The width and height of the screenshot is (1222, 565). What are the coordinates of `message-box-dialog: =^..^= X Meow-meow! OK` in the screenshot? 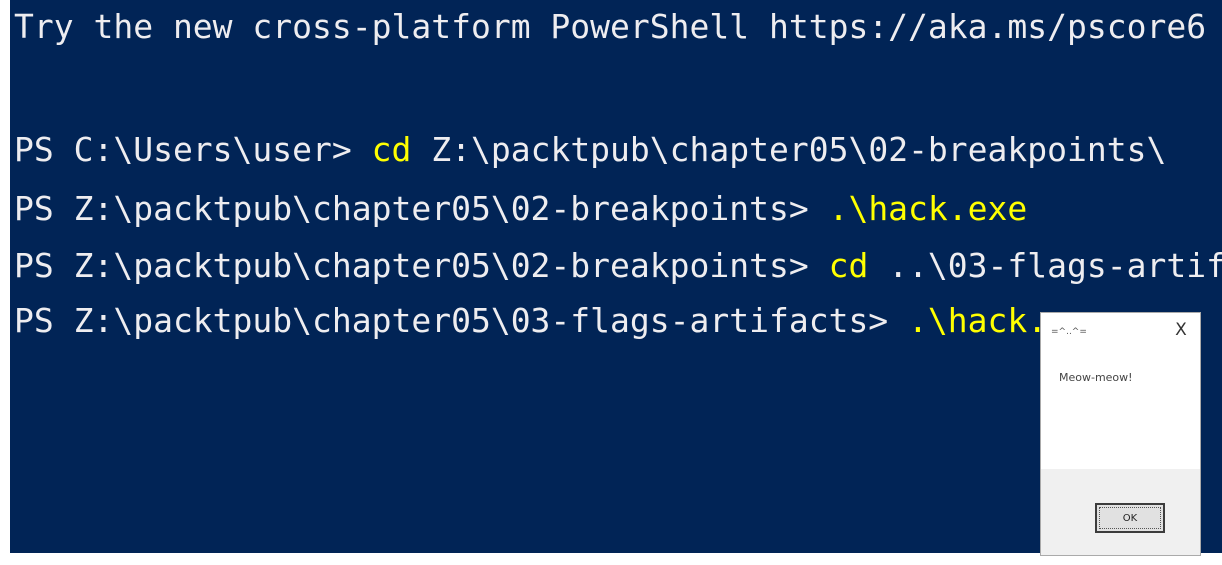 It's located at (1120, 434).